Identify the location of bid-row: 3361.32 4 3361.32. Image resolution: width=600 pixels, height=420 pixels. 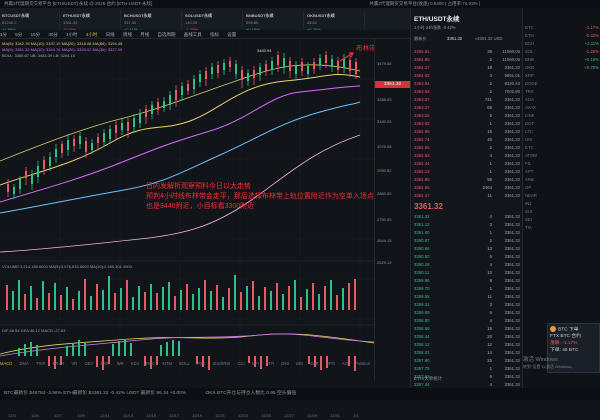
(467, 216).